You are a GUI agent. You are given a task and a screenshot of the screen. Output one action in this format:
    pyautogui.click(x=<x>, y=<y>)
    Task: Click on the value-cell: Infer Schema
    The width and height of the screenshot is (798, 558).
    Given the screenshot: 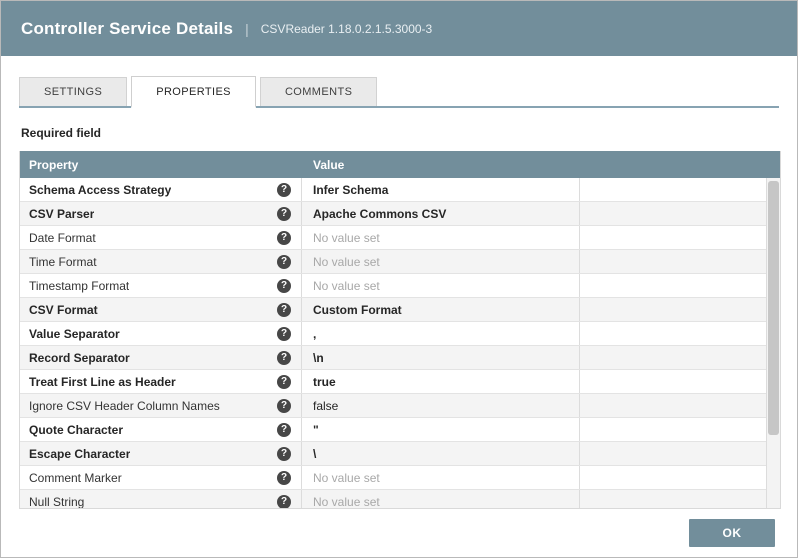 What is the action you would take?
    pyautogui.click(x=441, y=189)
    